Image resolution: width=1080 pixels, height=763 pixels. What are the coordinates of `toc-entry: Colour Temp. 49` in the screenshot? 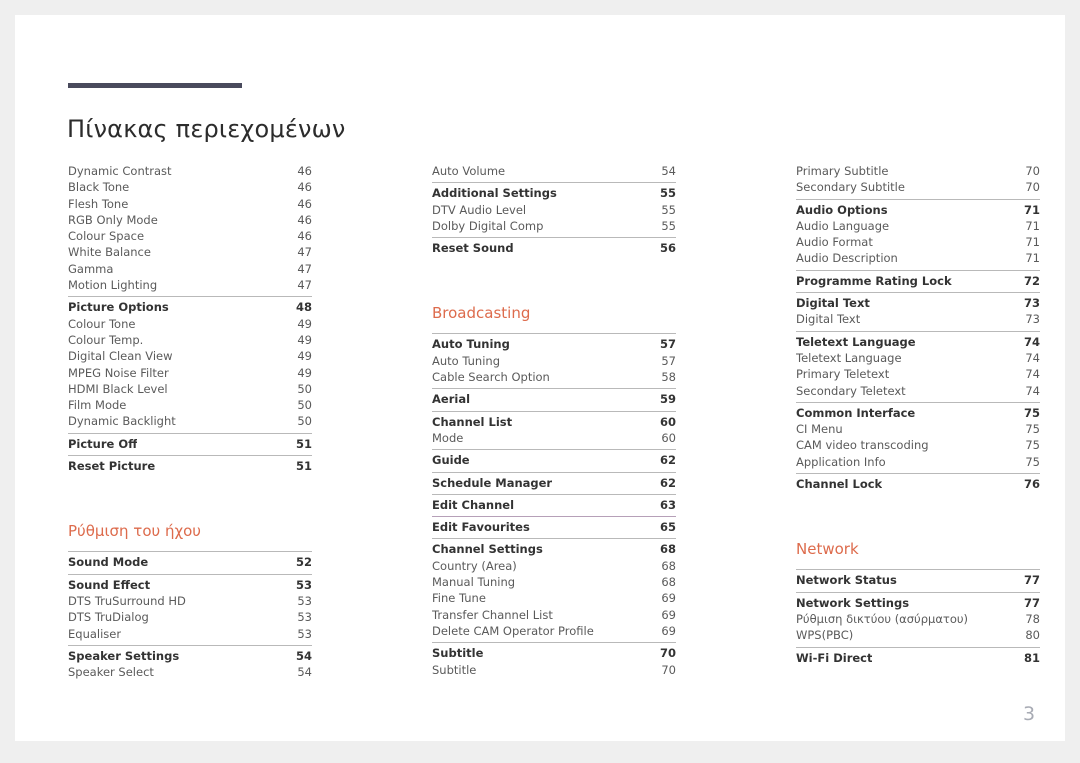 It's located at (190, 340).